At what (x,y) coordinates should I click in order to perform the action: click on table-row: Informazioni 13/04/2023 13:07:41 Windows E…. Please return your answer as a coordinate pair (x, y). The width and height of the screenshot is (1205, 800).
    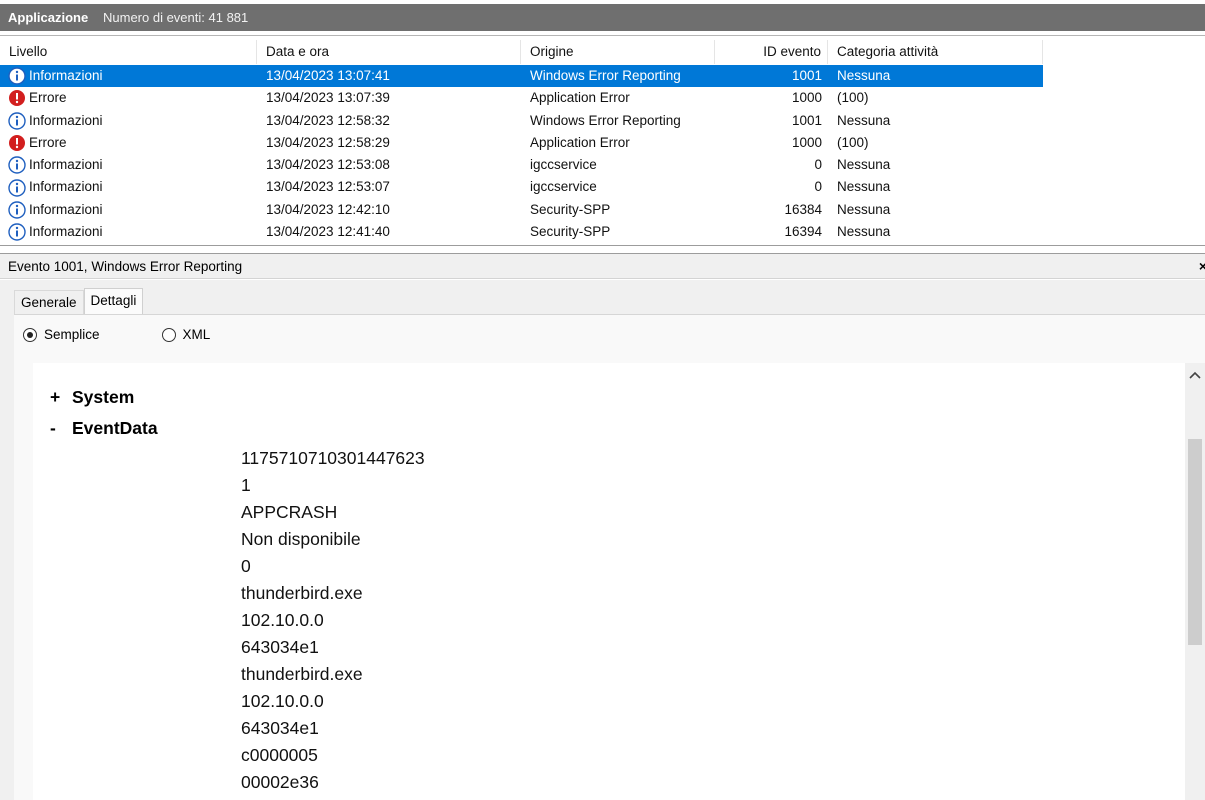
    Looking at the image, I should click on (521, 76).